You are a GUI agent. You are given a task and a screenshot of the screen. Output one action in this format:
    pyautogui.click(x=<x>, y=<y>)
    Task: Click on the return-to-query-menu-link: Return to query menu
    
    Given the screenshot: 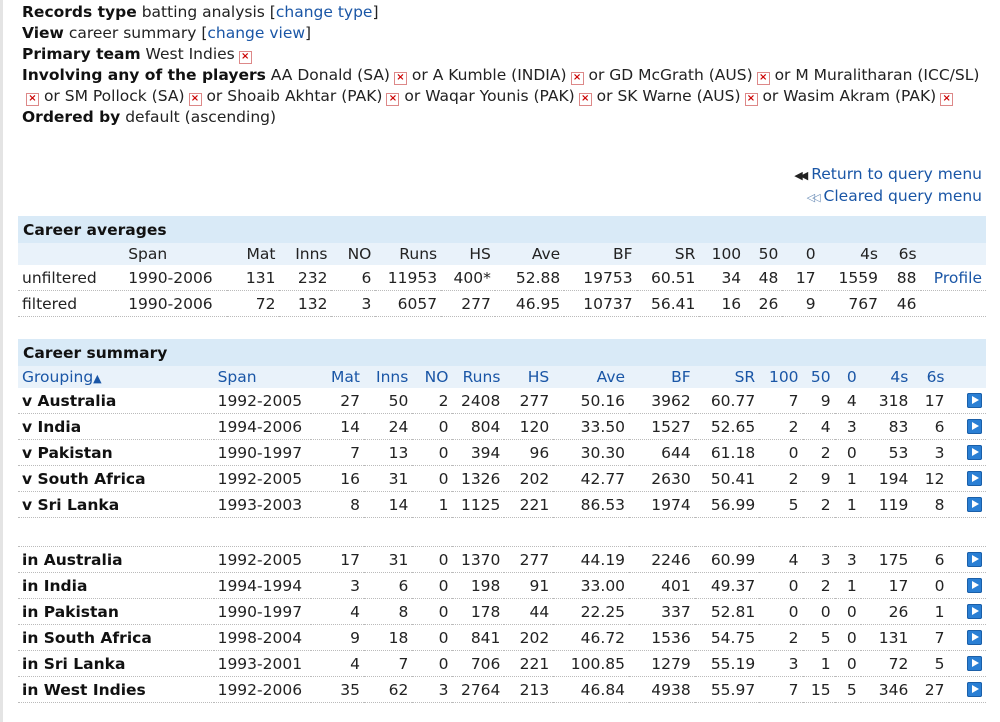 What is the action you would take?
    pyautogui.click(x=896, y=174)
    